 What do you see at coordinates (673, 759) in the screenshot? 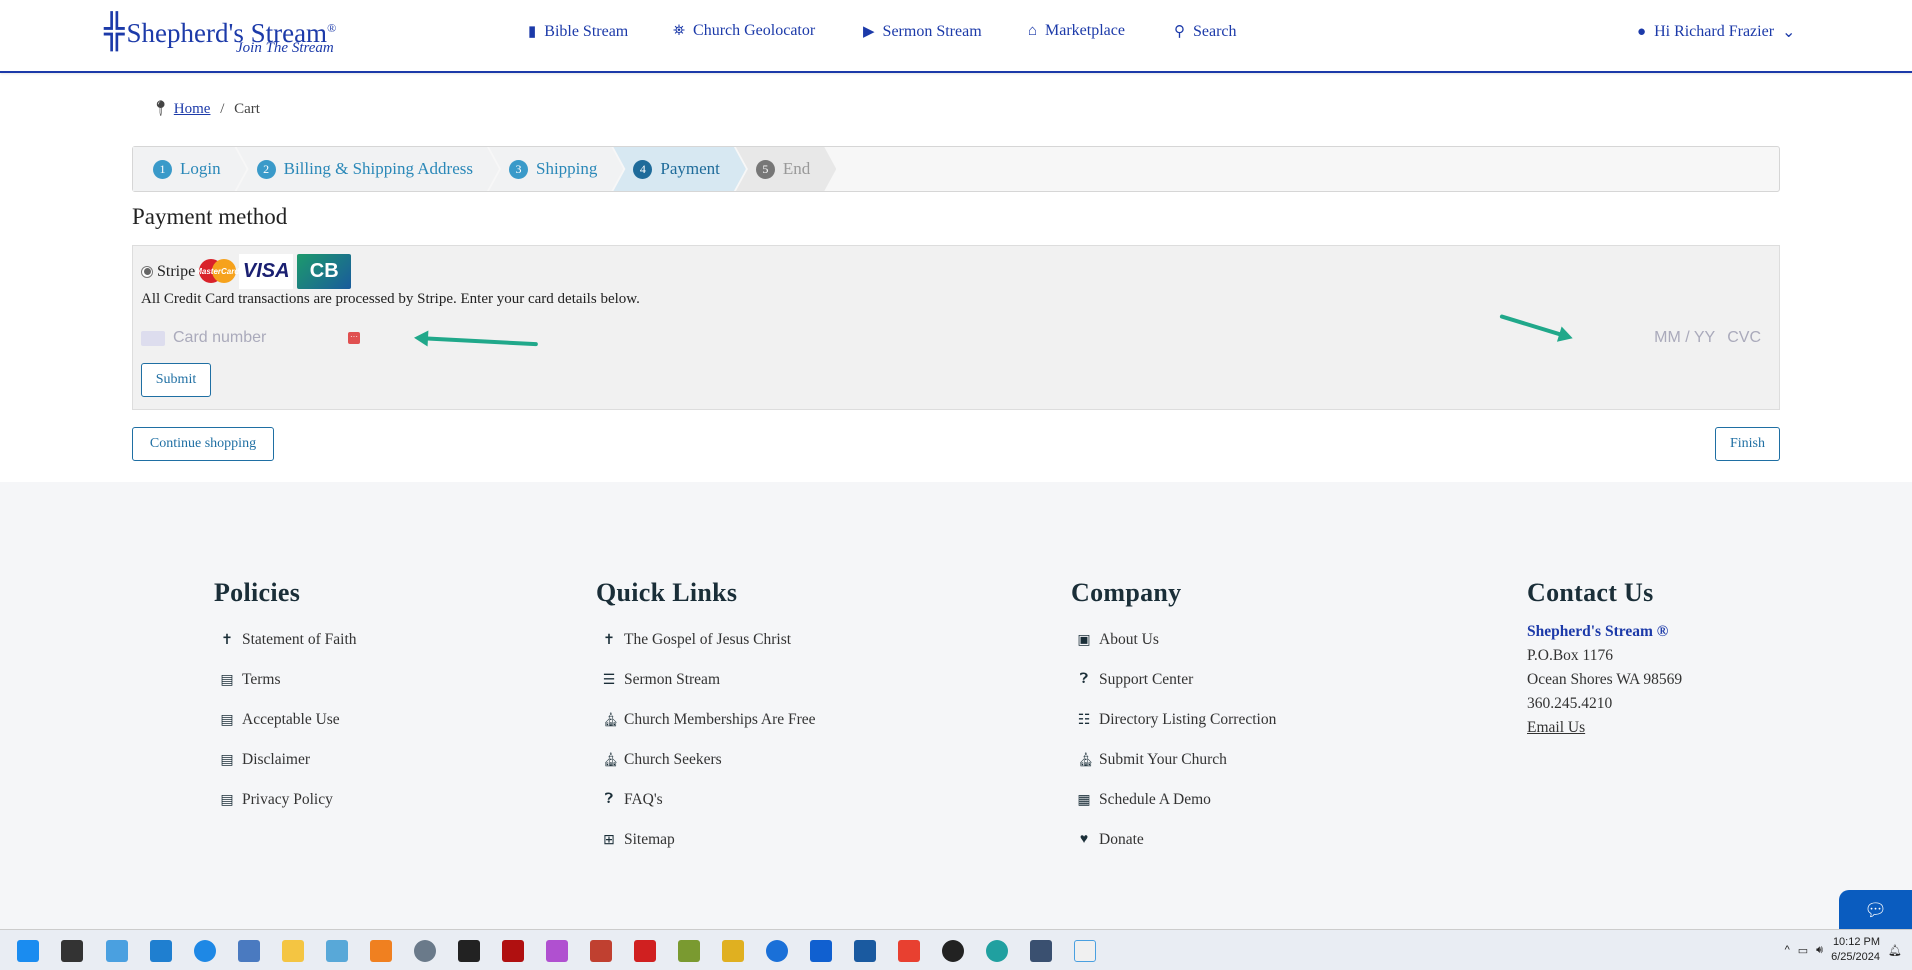
I see `link-label: Church Seekers` at bounding box center [673, 759].